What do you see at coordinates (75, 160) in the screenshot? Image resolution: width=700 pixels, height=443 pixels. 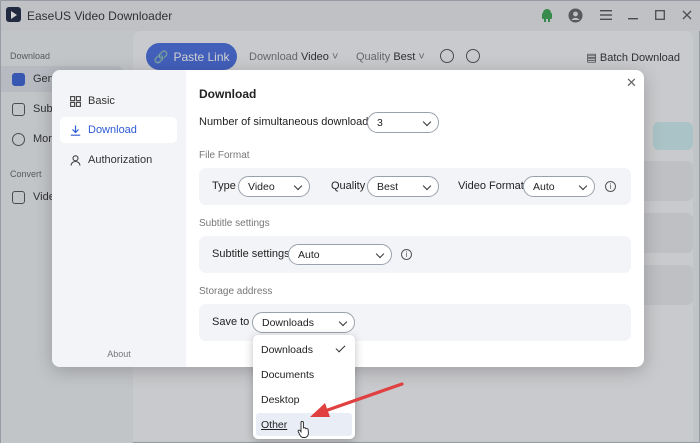 I see `user-icon` at bounding box center [75, 160].